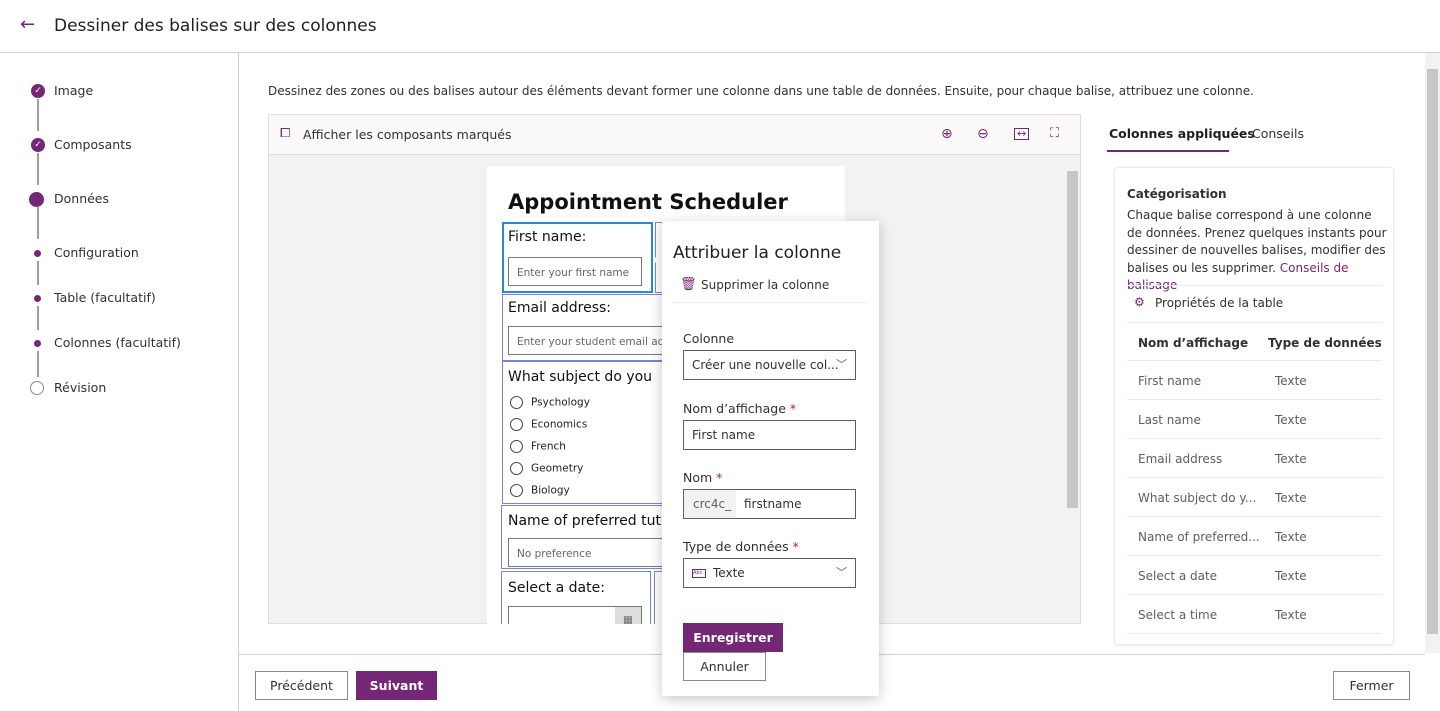  Describe the element at coordinates (93, 144) in the screenshot. I see `step-label: Composants` at that location.